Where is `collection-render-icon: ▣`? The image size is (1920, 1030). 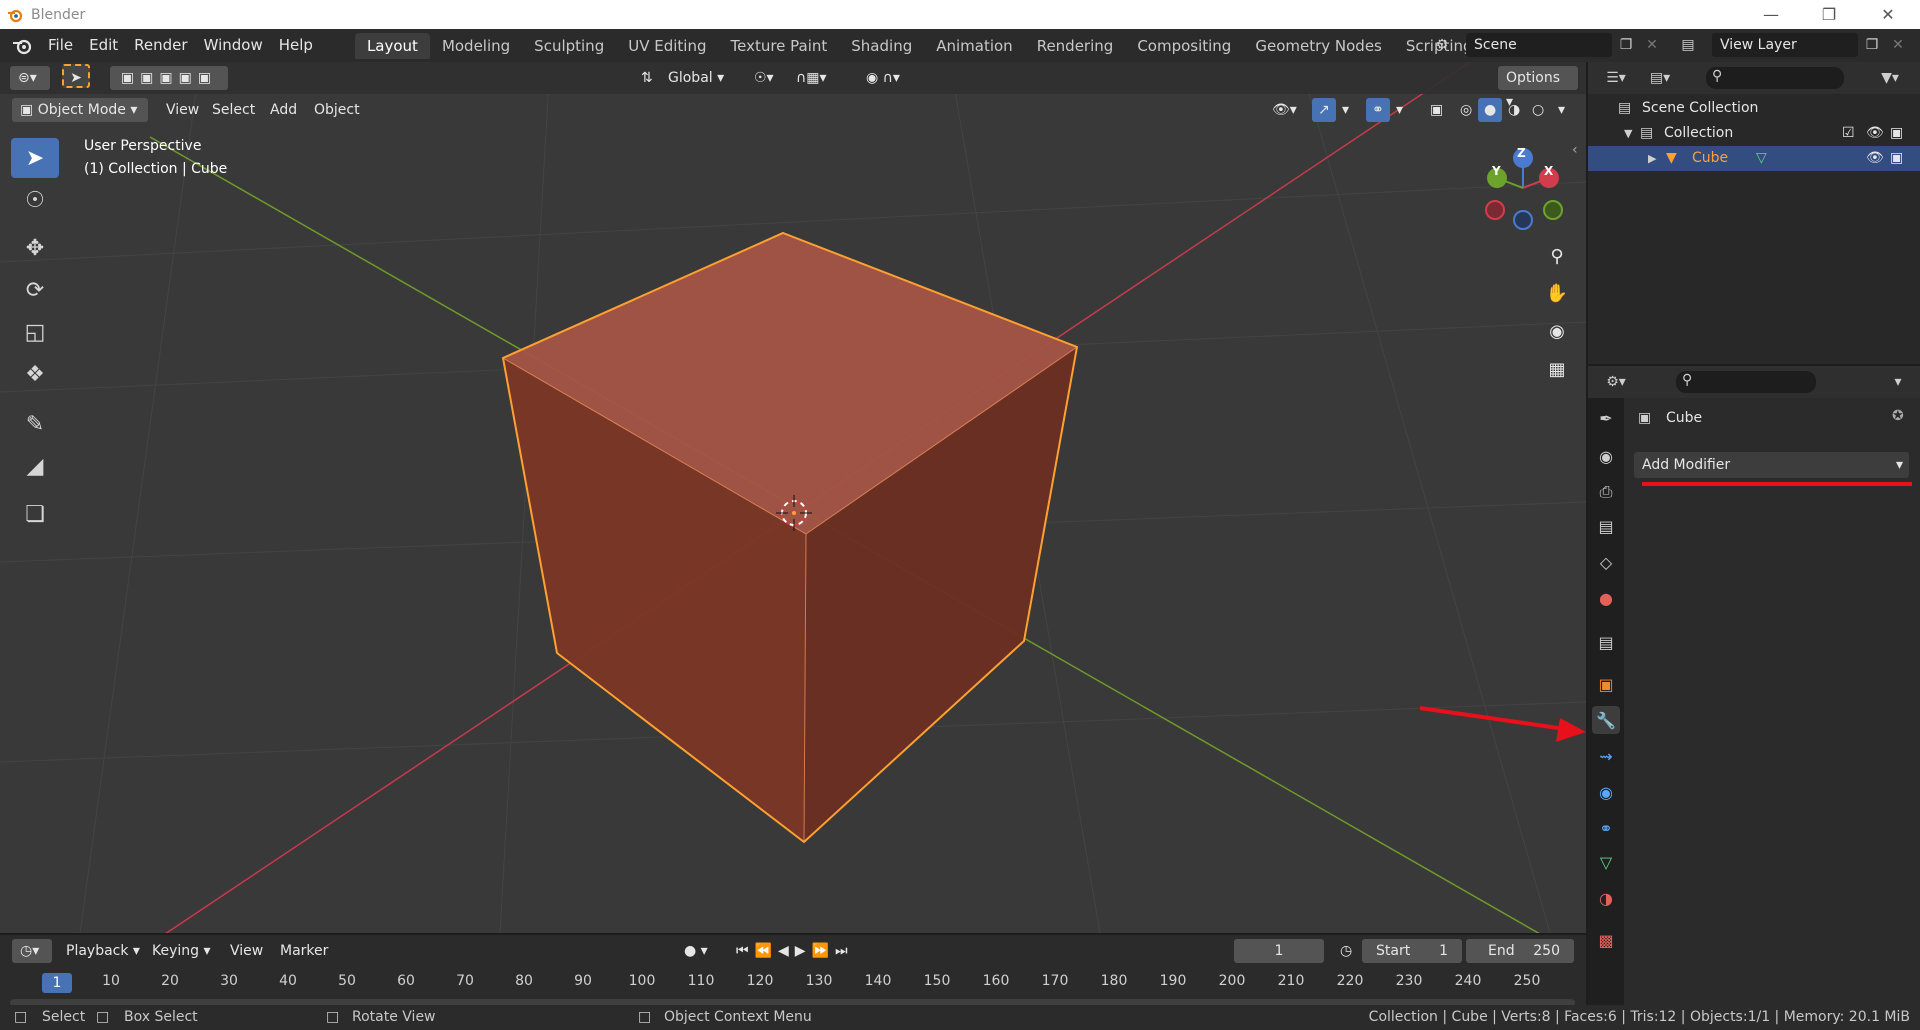 collection-render-icon: ▣ is located at coordinates (1896, 133).